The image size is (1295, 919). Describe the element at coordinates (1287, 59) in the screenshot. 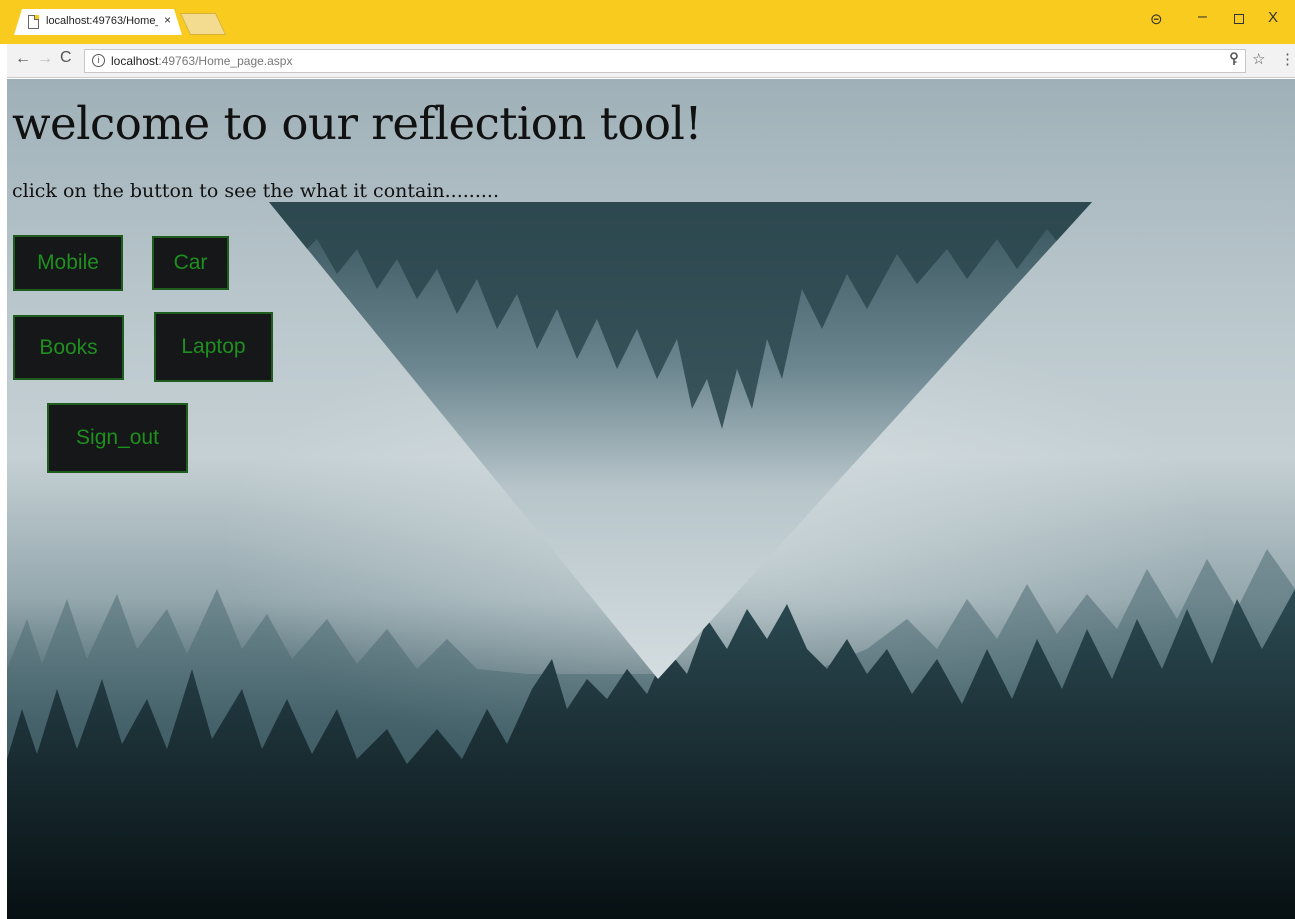

I see `menu-icon: ⋮` at that location.